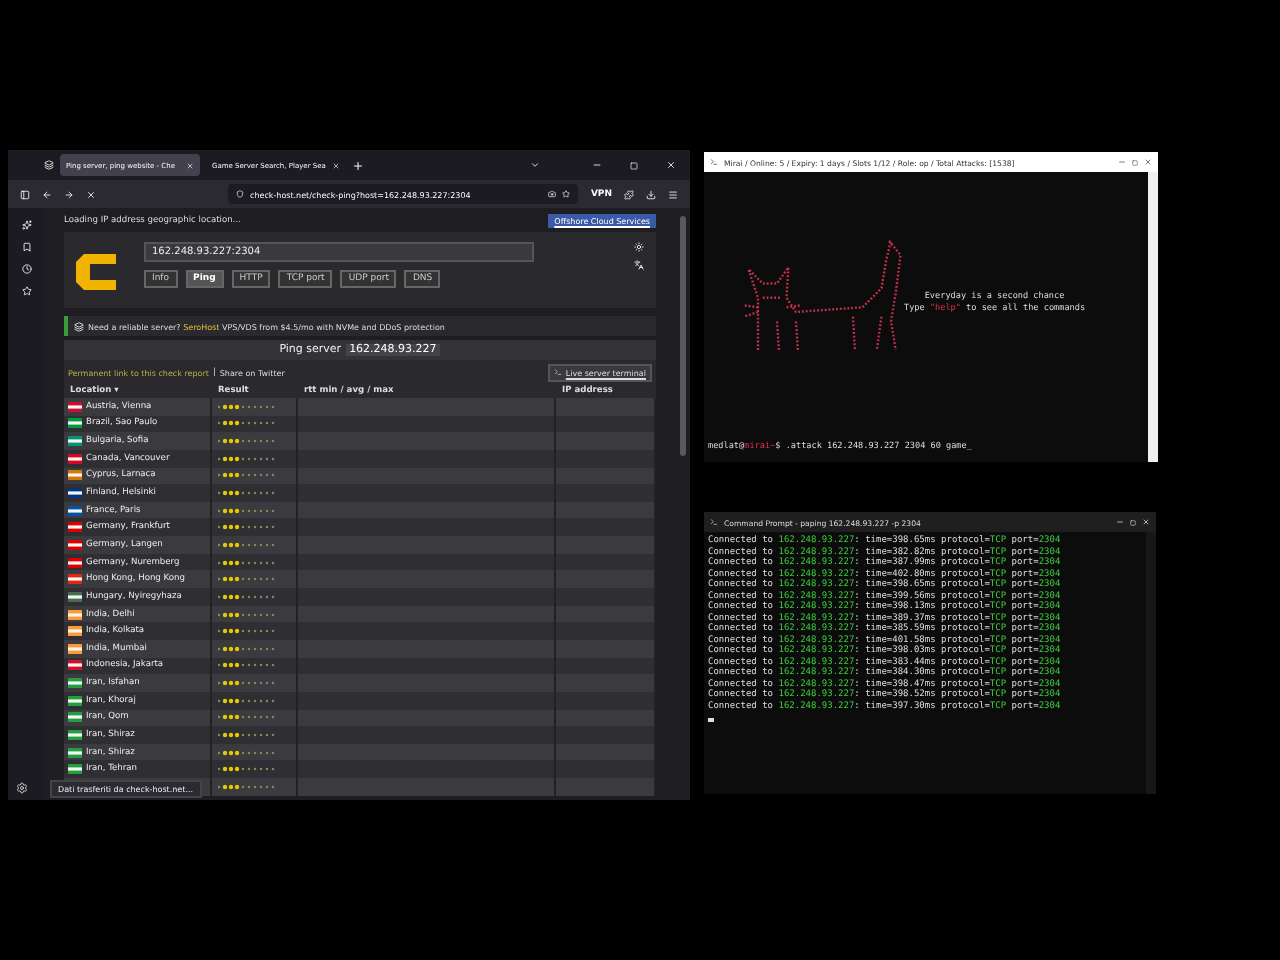  I want to click on settings-icon, so click(22, 788).